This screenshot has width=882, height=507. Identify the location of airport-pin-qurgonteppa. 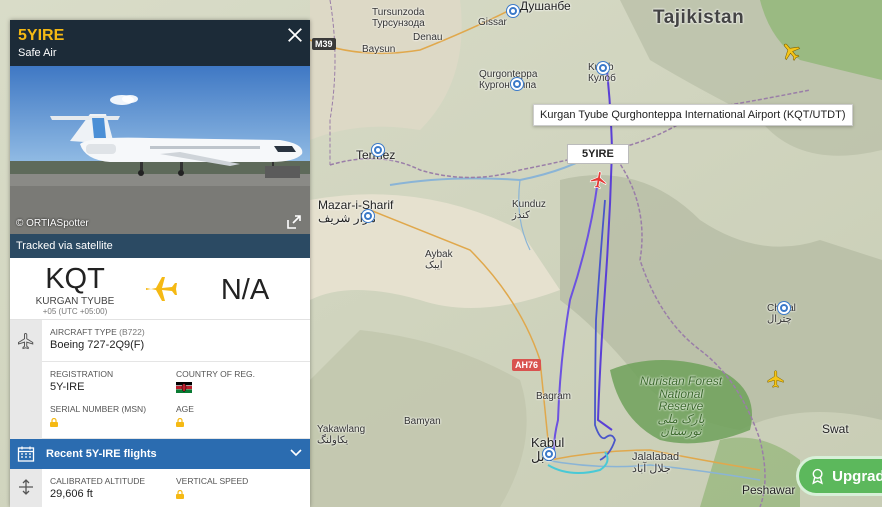
(517, 84).